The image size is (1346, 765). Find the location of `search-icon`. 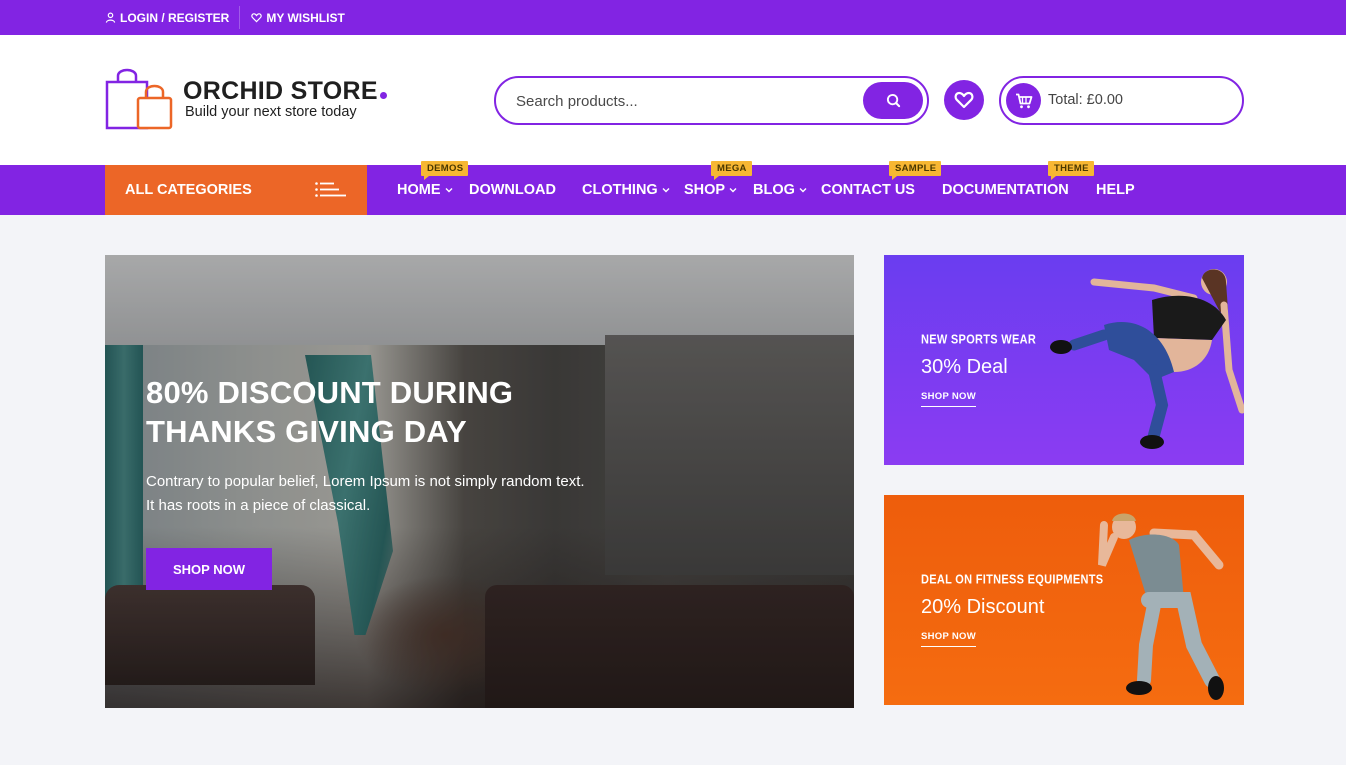

search-icon is located at coordinates (893, 100).